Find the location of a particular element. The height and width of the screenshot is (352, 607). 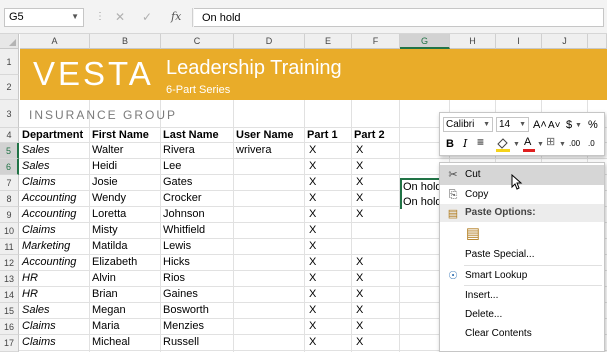

row-header-16: 16 is located at coordinates (9, 327).